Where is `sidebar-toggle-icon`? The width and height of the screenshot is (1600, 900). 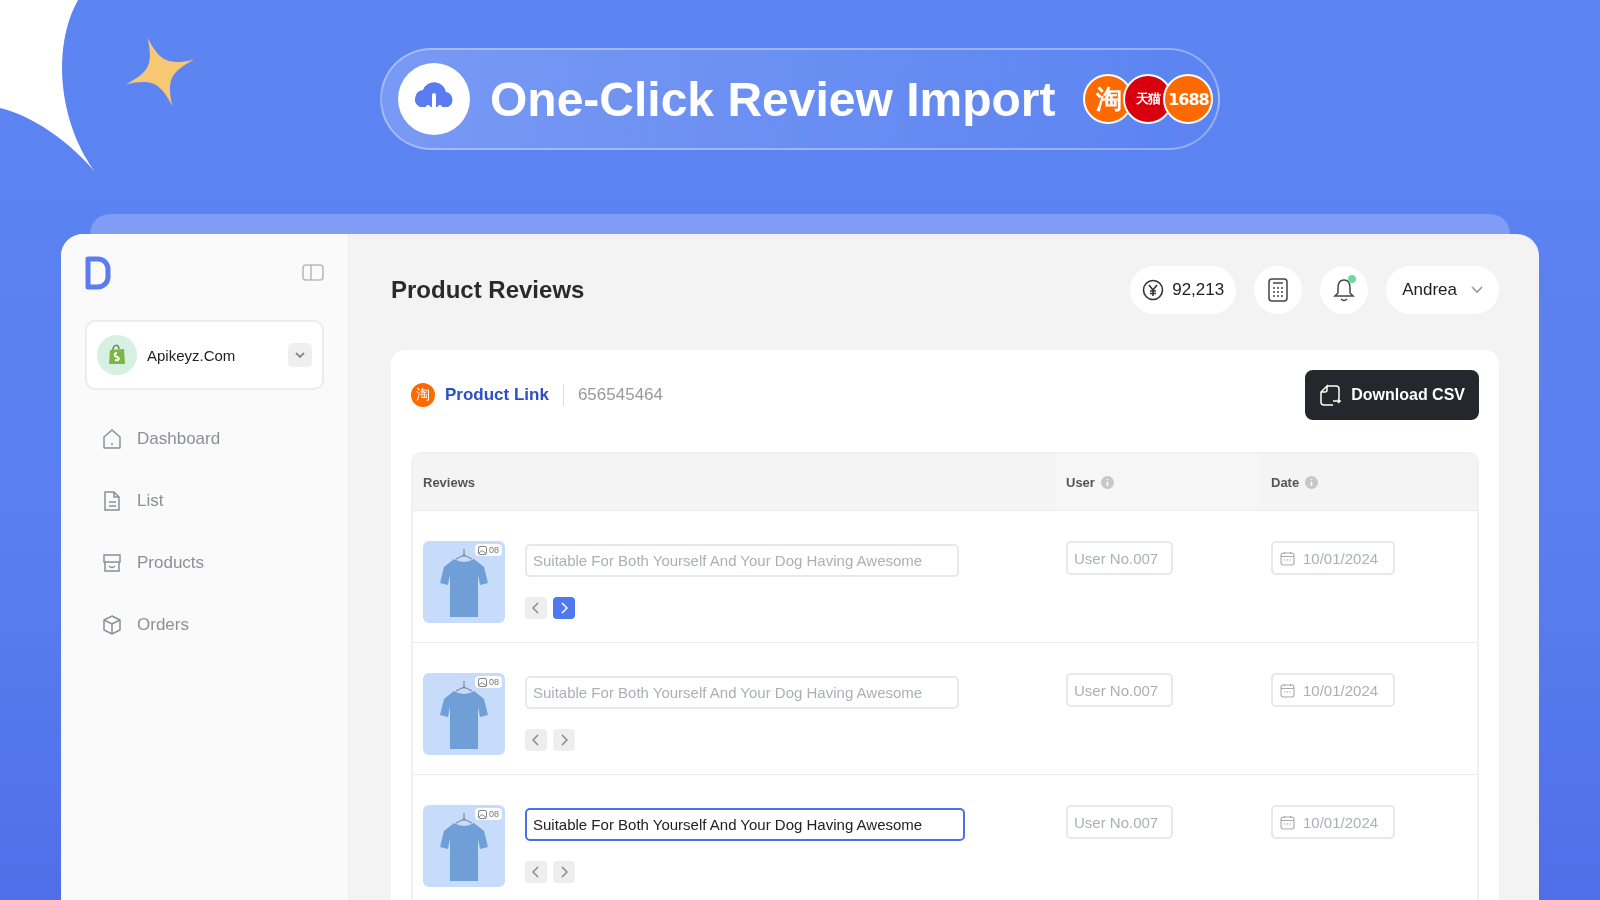 sidebar-toggle-icon is located at coordinates (313, 273).